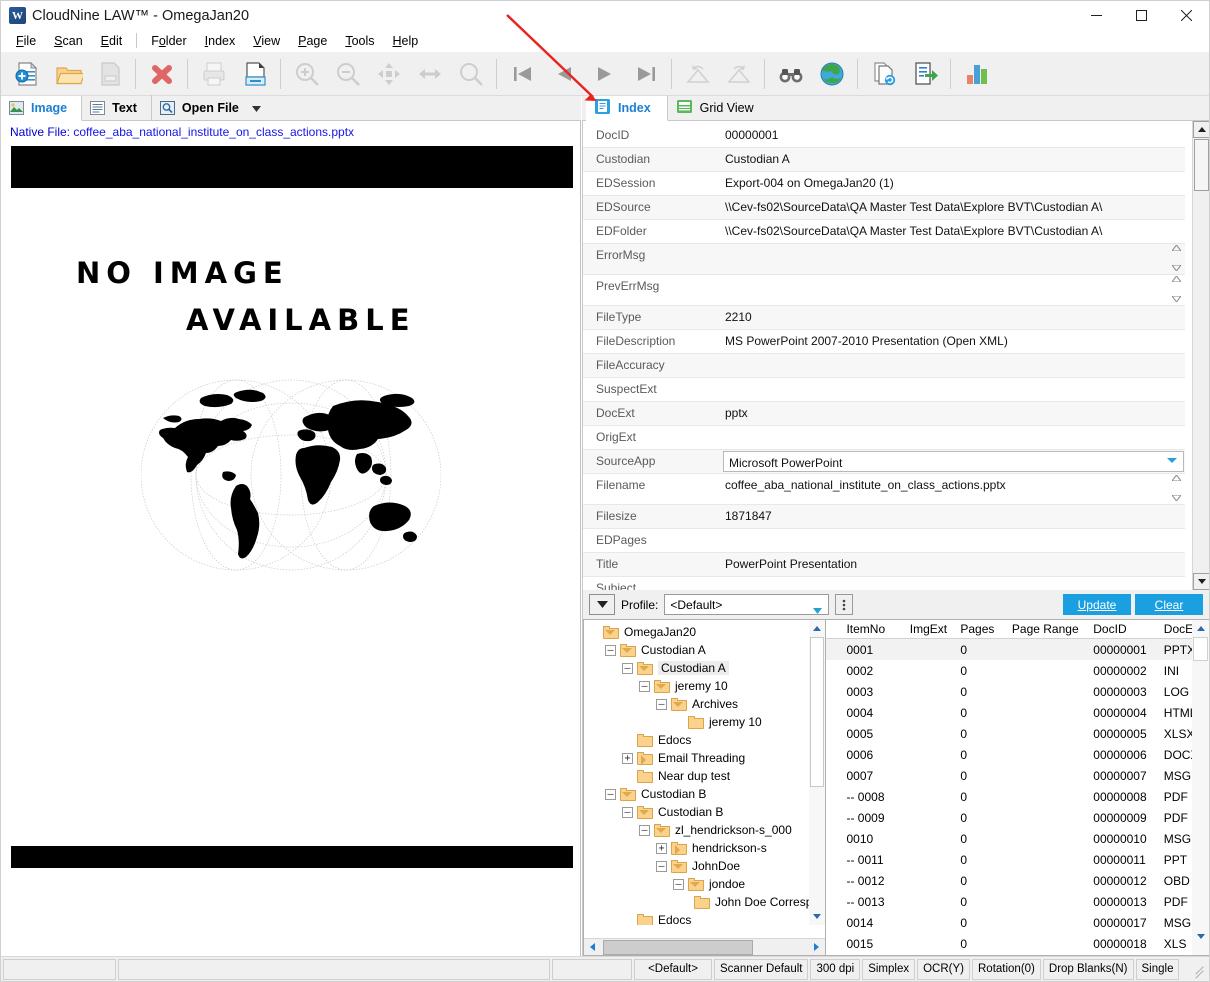 The width and height of the screenshot is (1210, 982). I want to click on menu-help: Help, so click(406, 41).